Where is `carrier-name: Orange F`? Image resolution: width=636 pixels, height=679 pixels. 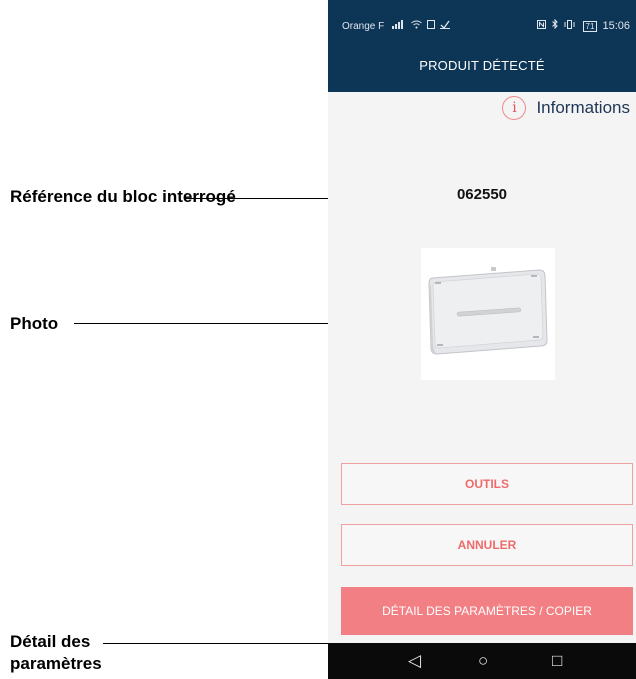
carrier-name: Orange F is located at coordinates (363, 26).